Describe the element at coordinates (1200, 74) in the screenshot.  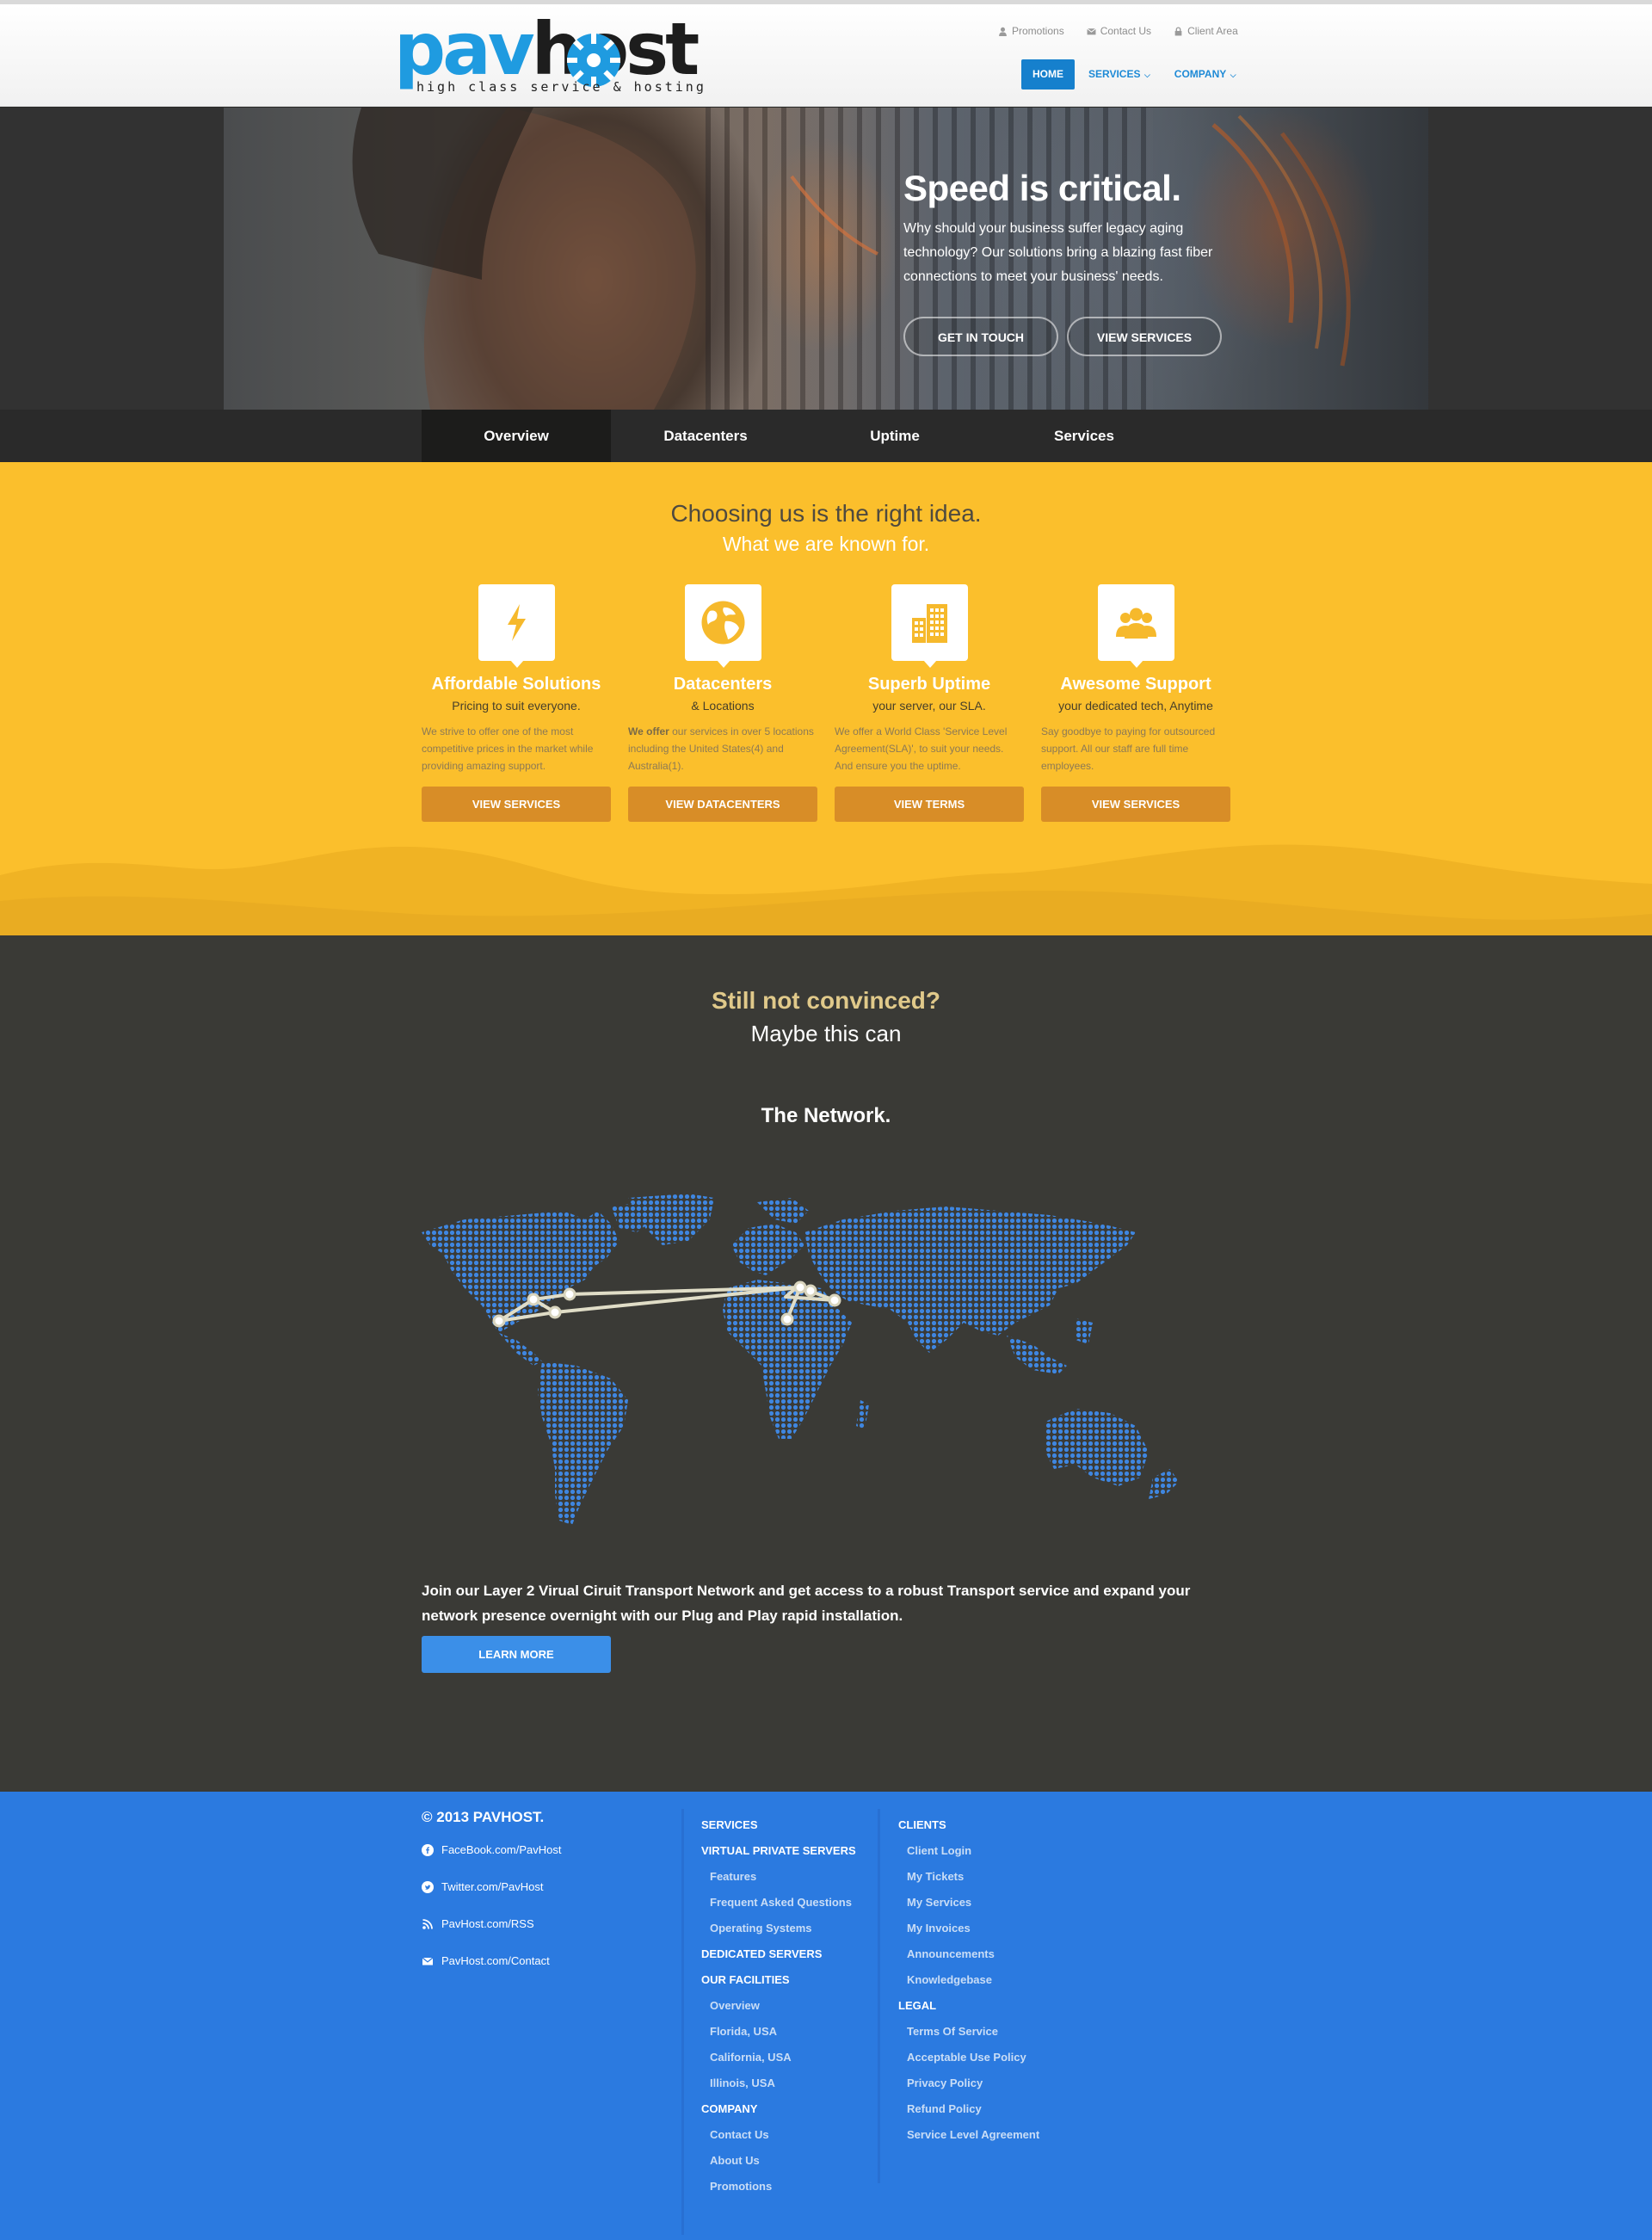
I see `nav-label: COMPANY` at that location.